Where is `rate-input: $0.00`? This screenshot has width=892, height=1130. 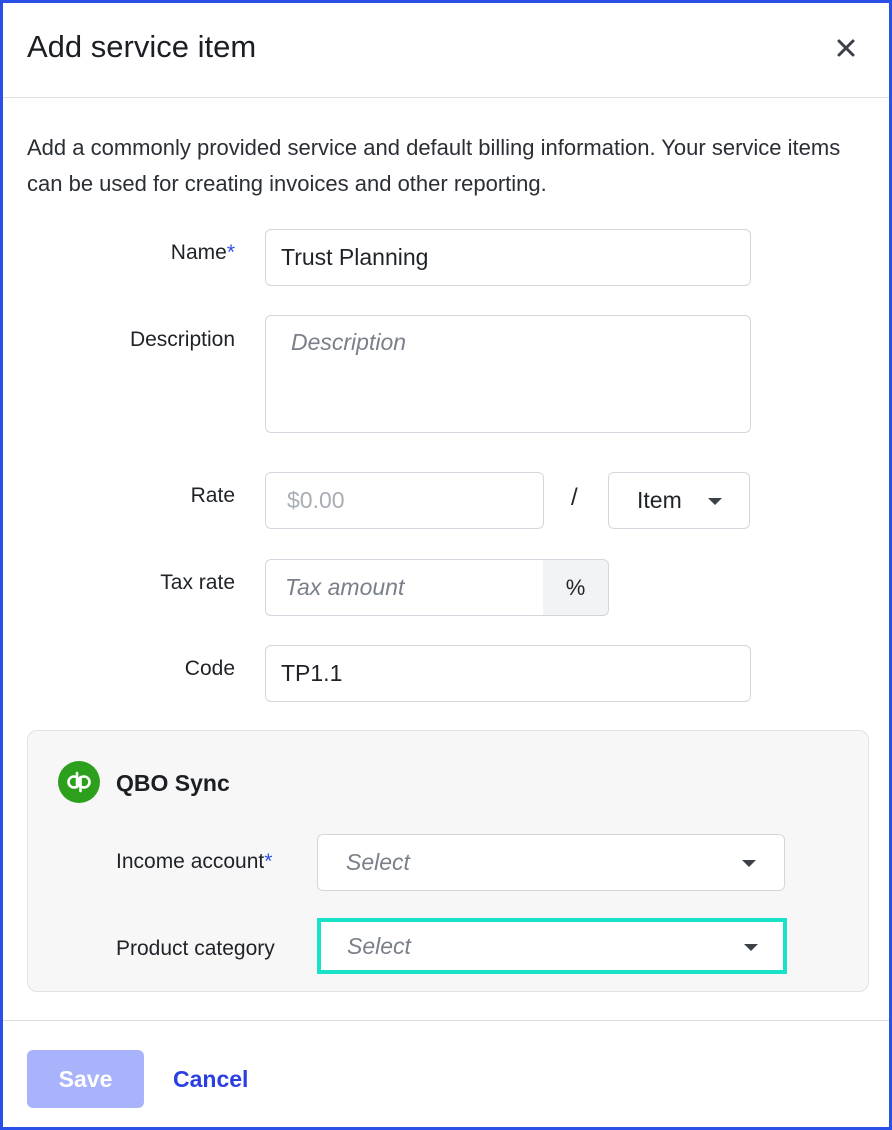 rate-input: $0.00 is located at coordinates (404, 500).